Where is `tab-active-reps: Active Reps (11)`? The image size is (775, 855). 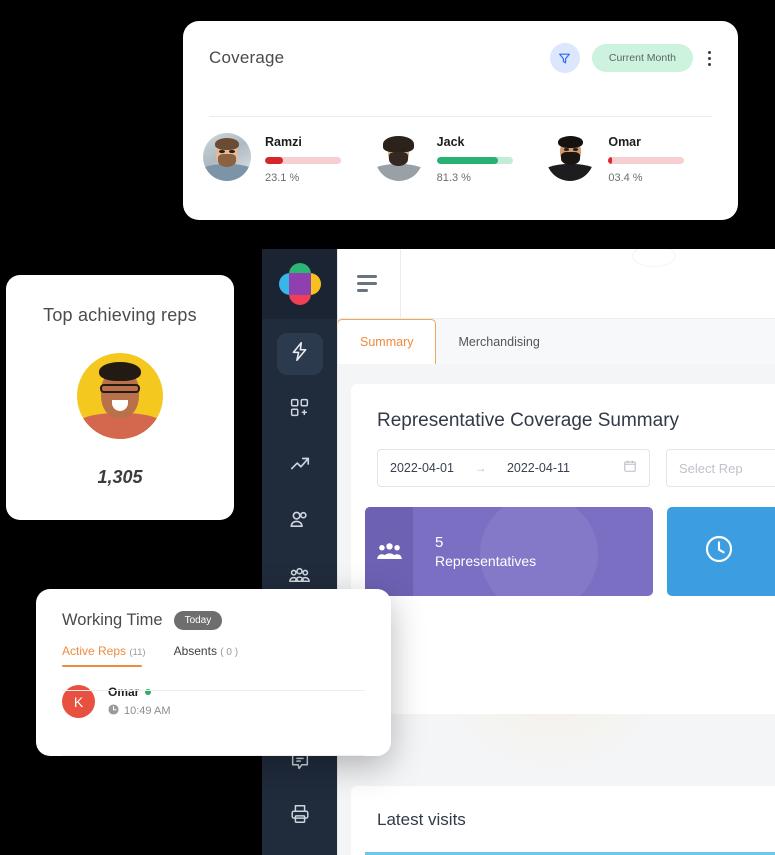 tab-active-reps: Active Reps (11) is located at coordinates (104, 655).